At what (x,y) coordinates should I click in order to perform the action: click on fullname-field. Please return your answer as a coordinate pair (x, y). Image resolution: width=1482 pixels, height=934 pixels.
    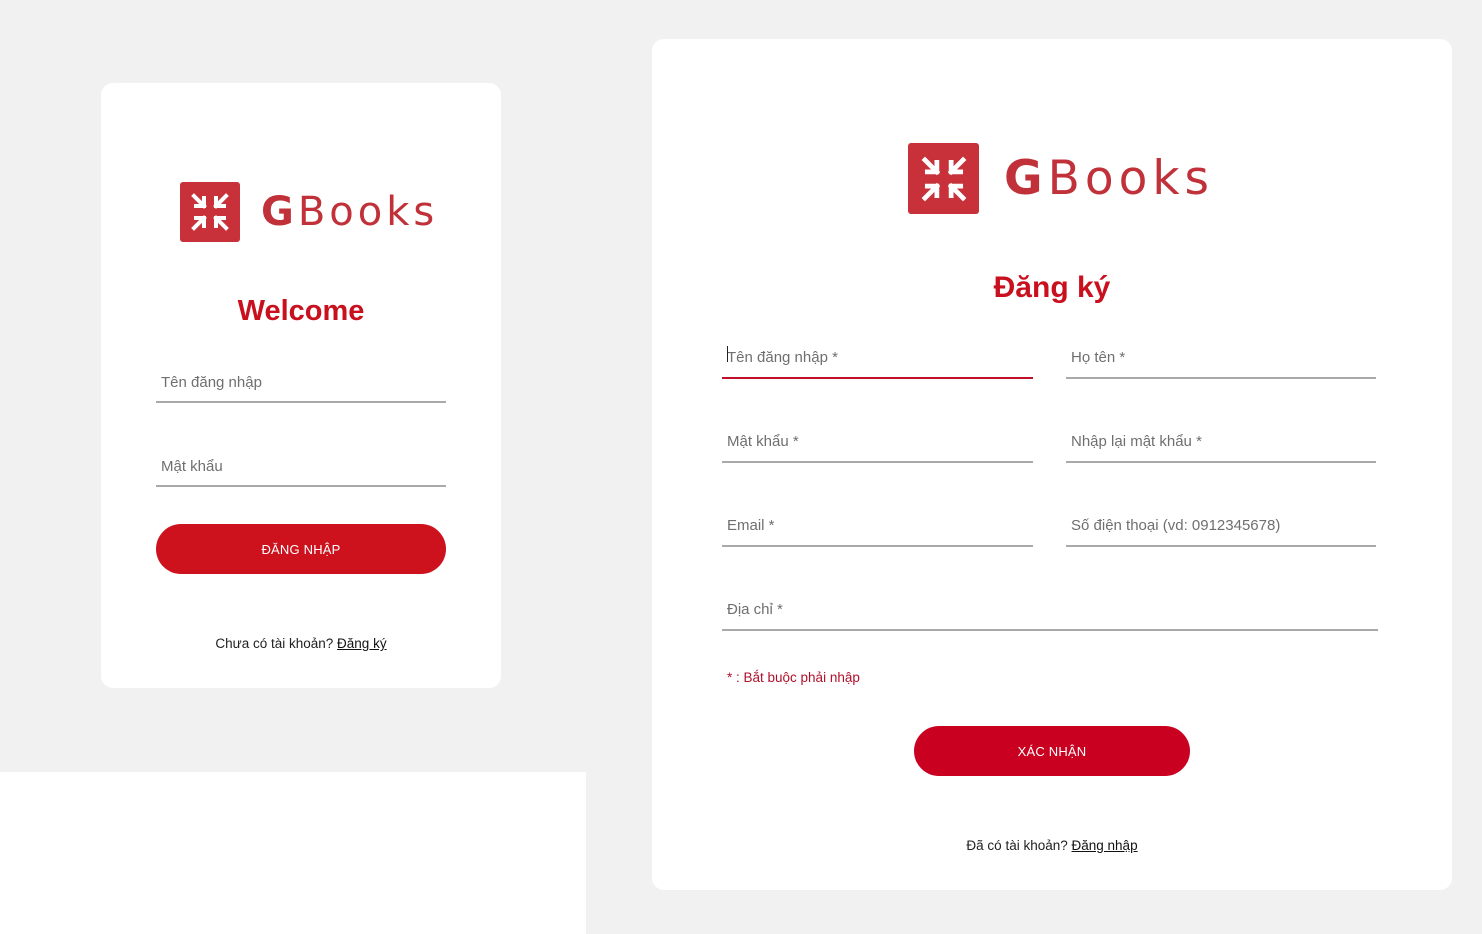
    Looking at the image, I should click on (1221, 358).